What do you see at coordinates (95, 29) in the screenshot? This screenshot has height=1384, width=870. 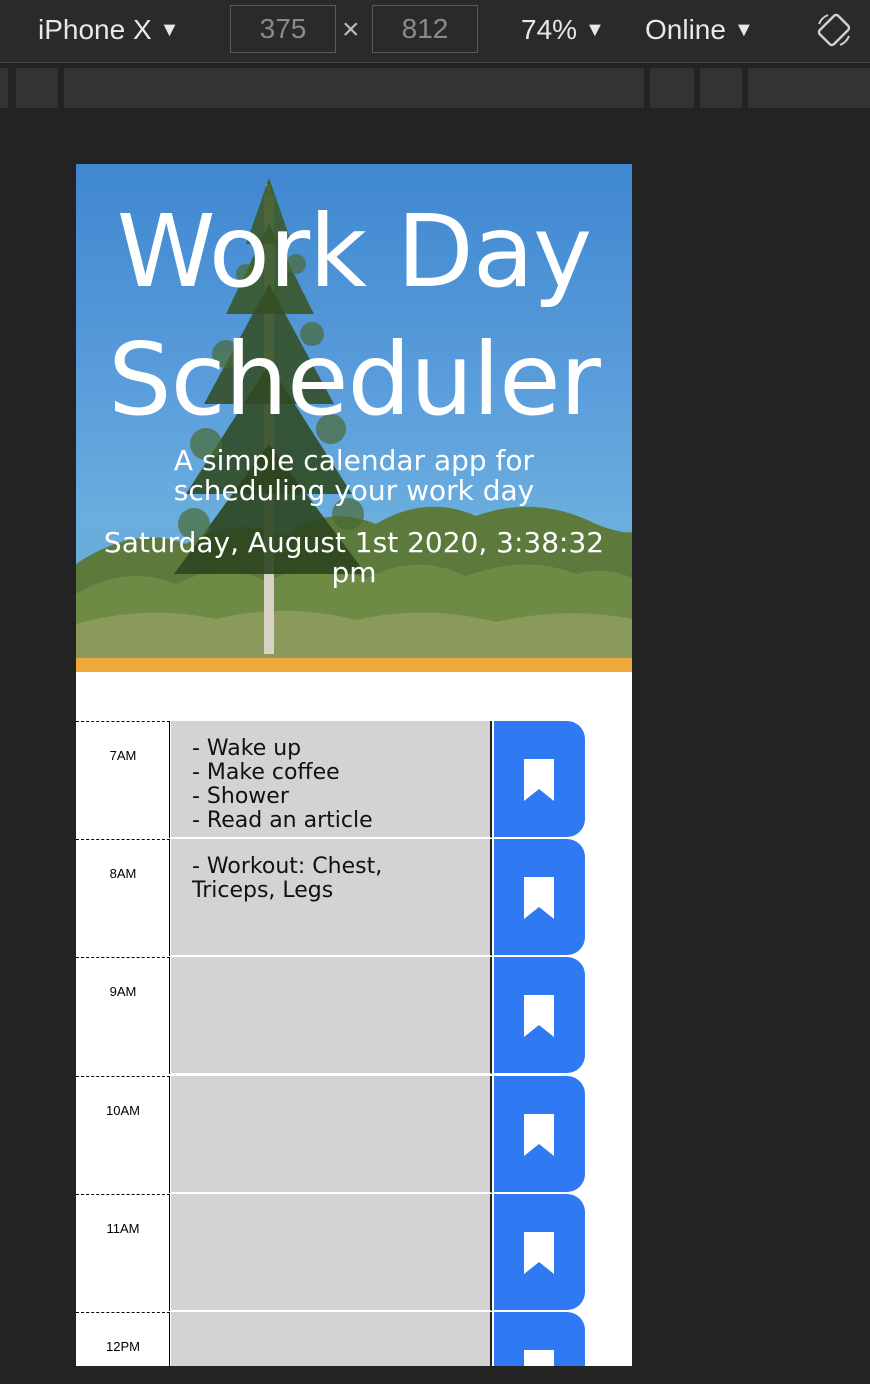 I see `device-name: iPhone X` at bounding box center [95, 29].